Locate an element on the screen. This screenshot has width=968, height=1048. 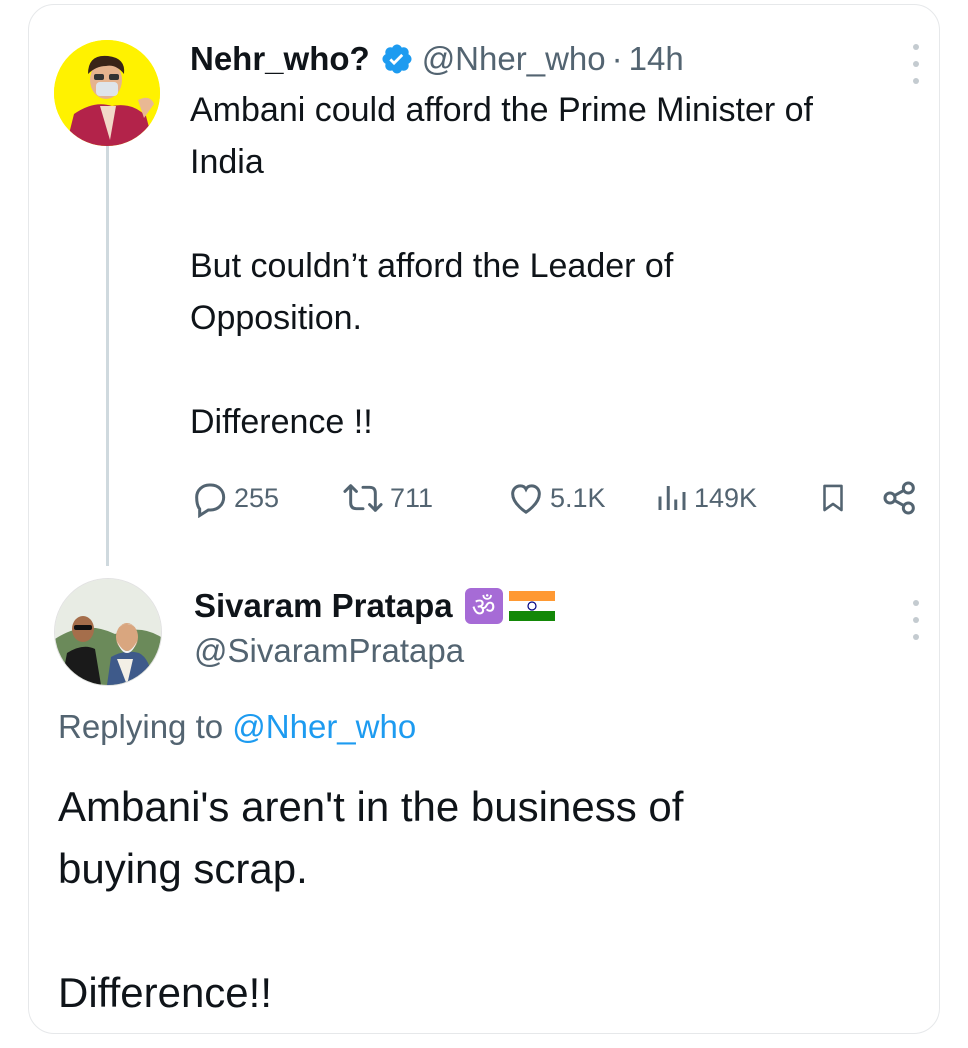
tweet1-display-name: Nehr_who? is located at coordinates (280, 59).